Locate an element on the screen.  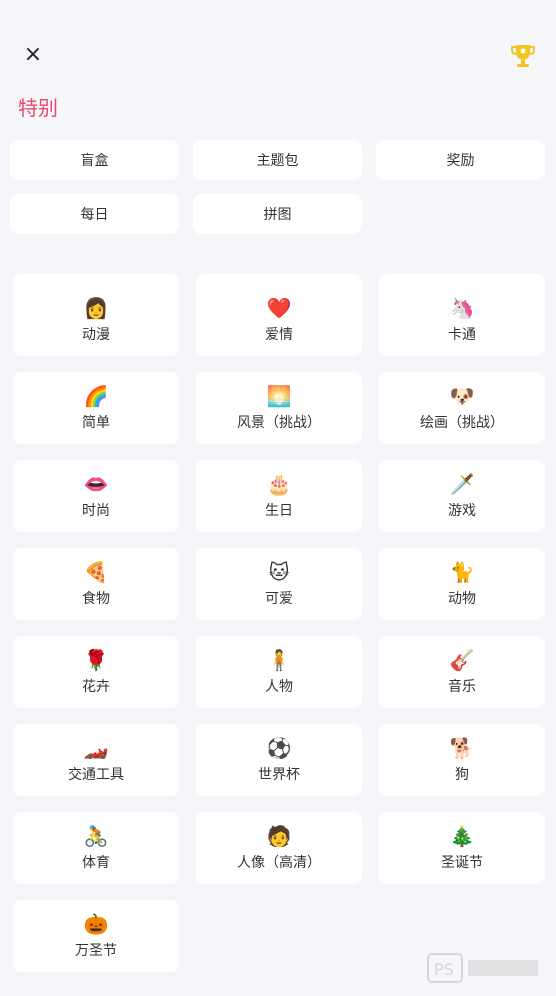
category-icon: 🎂 is located at coordinates (279, 484).